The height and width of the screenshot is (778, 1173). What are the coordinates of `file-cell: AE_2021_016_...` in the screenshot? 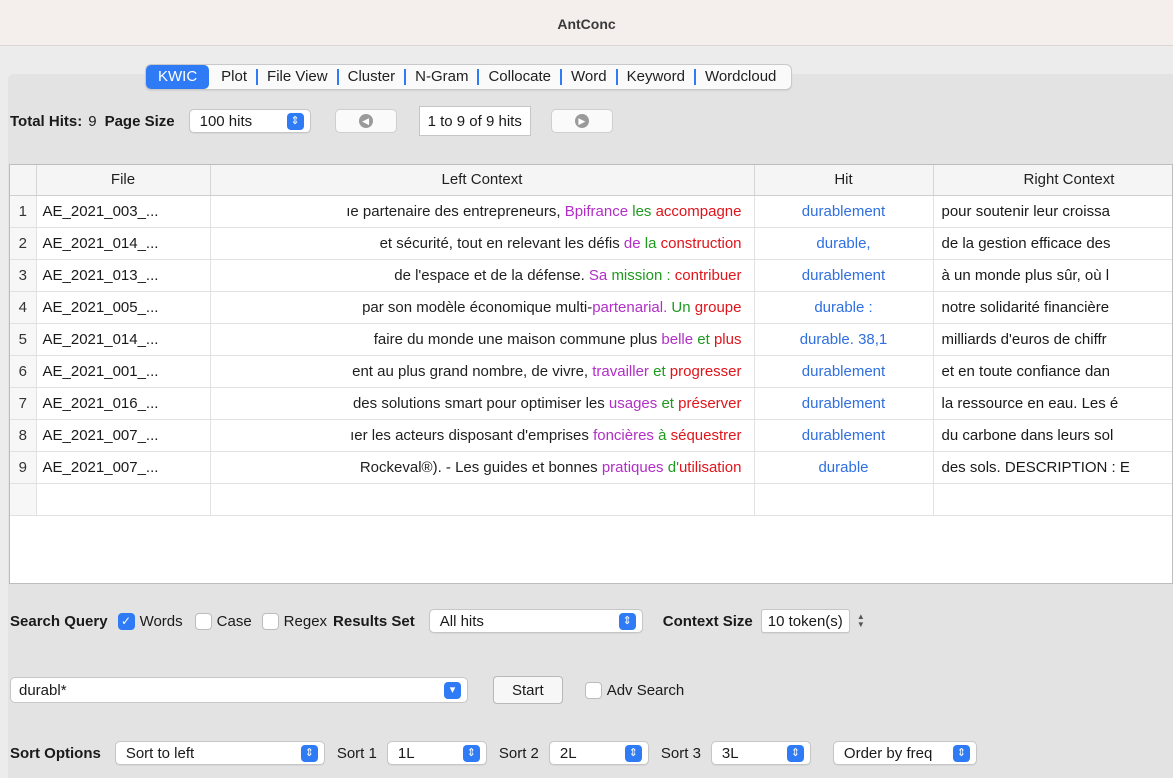 It's located at (123, 403).